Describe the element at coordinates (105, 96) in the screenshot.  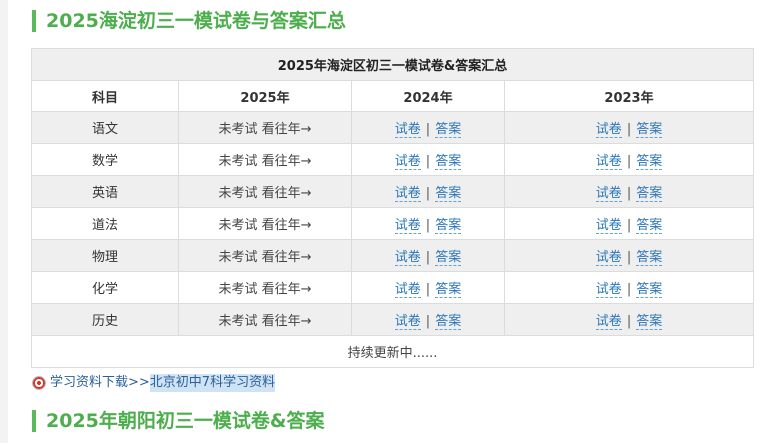
I see `header-subject: 科目` at that location.